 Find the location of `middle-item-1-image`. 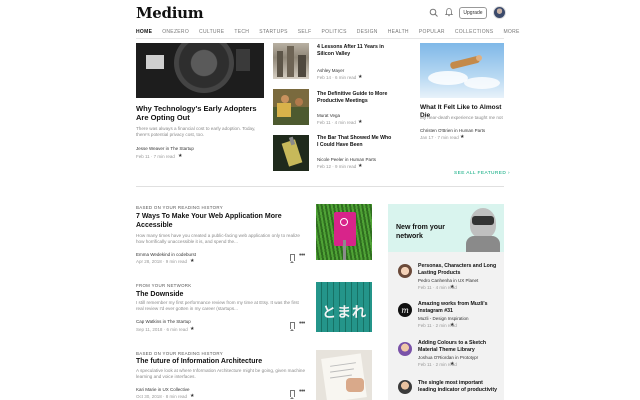

middle-item-1-image is located at coordinates (291, 61).